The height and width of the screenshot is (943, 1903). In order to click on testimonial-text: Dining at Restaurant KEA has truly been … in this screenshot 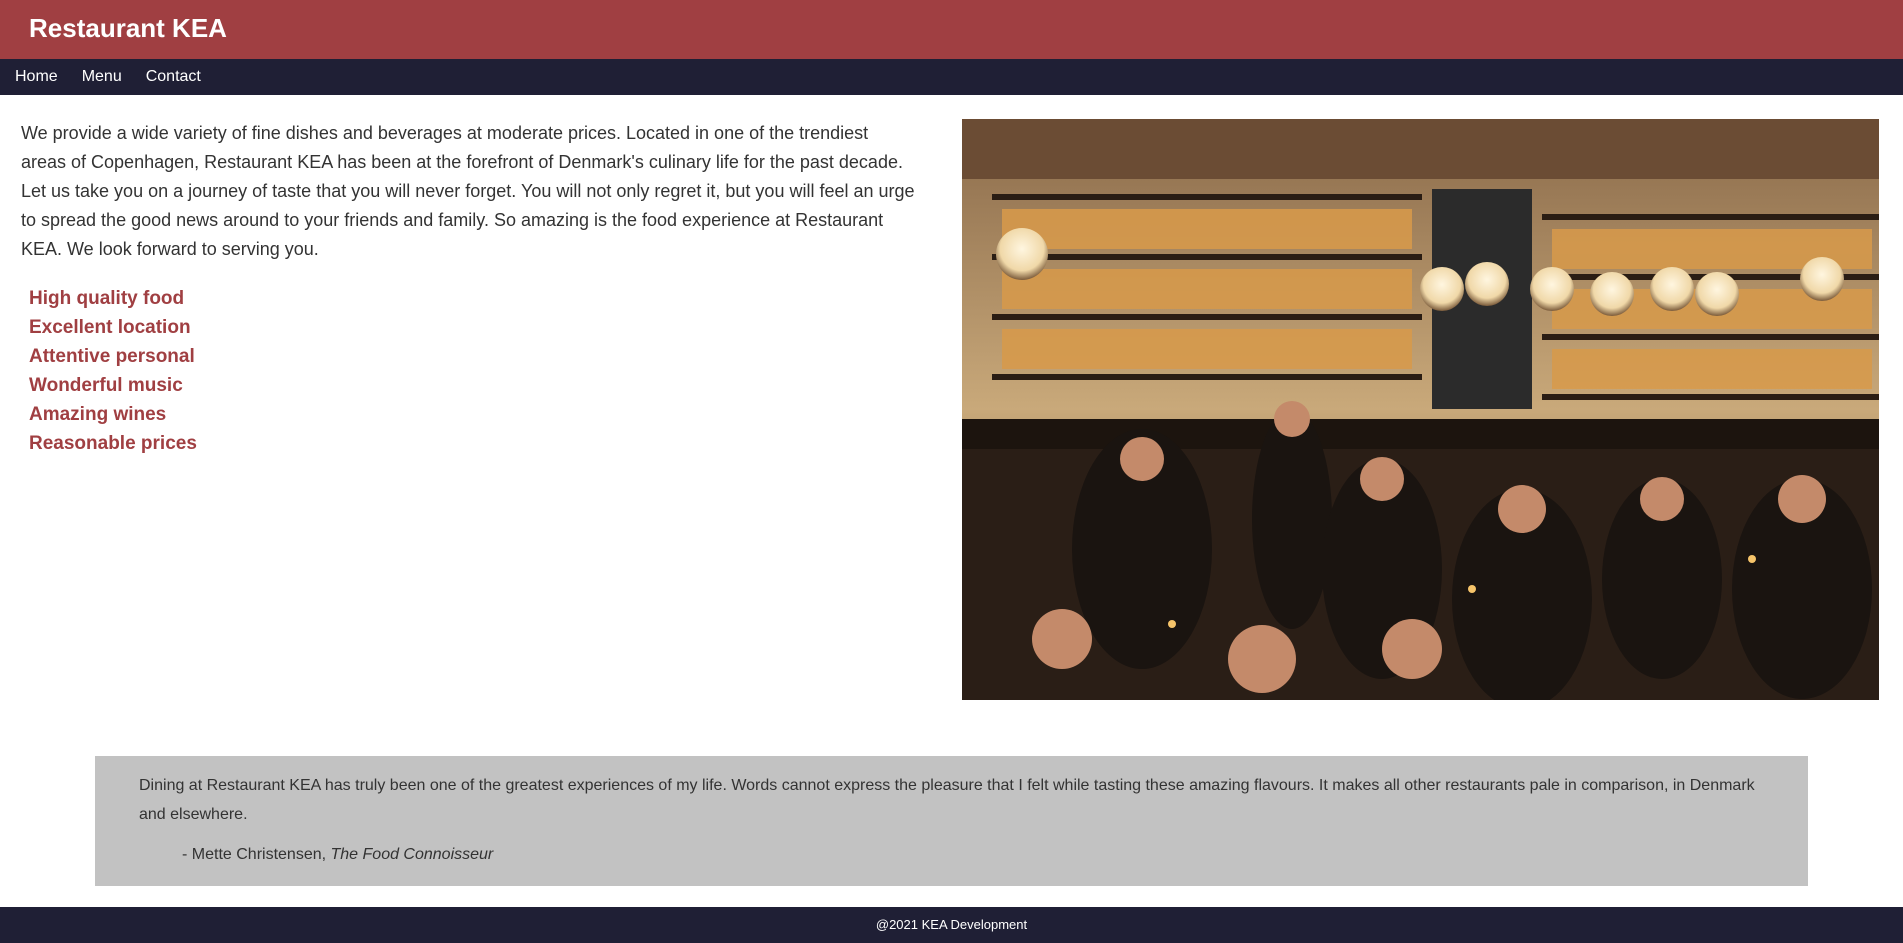, I will do `click(947, 800)`.